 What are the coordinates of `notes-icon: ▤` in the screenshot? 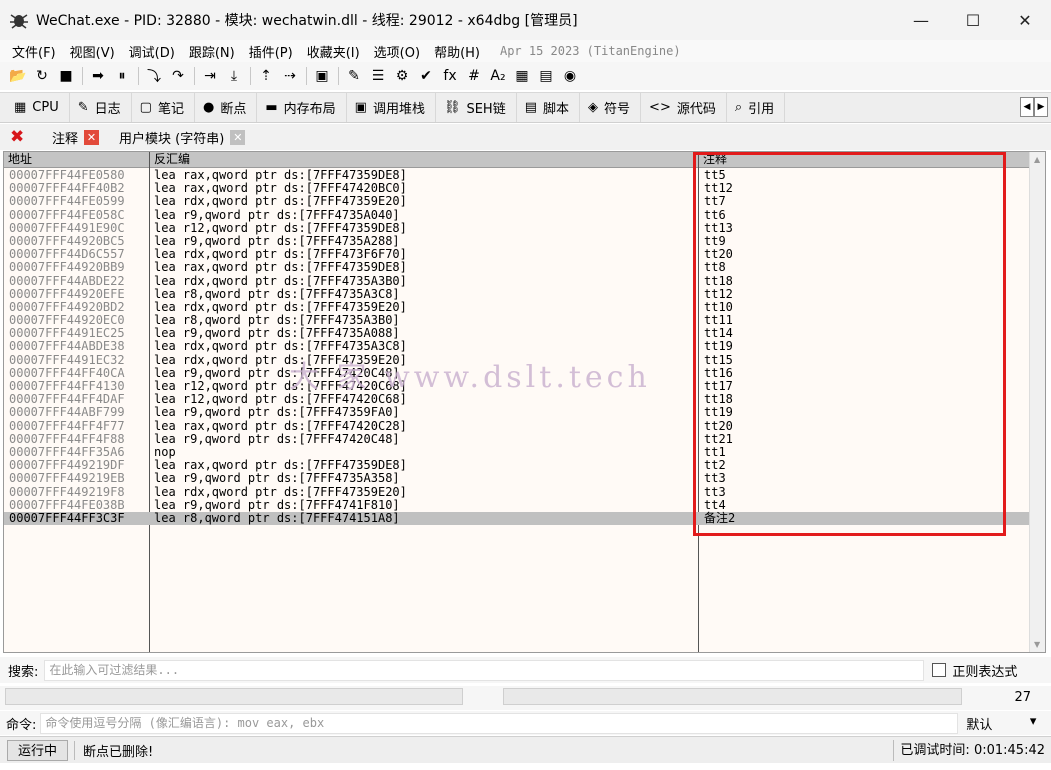 It's located at (546, 76).